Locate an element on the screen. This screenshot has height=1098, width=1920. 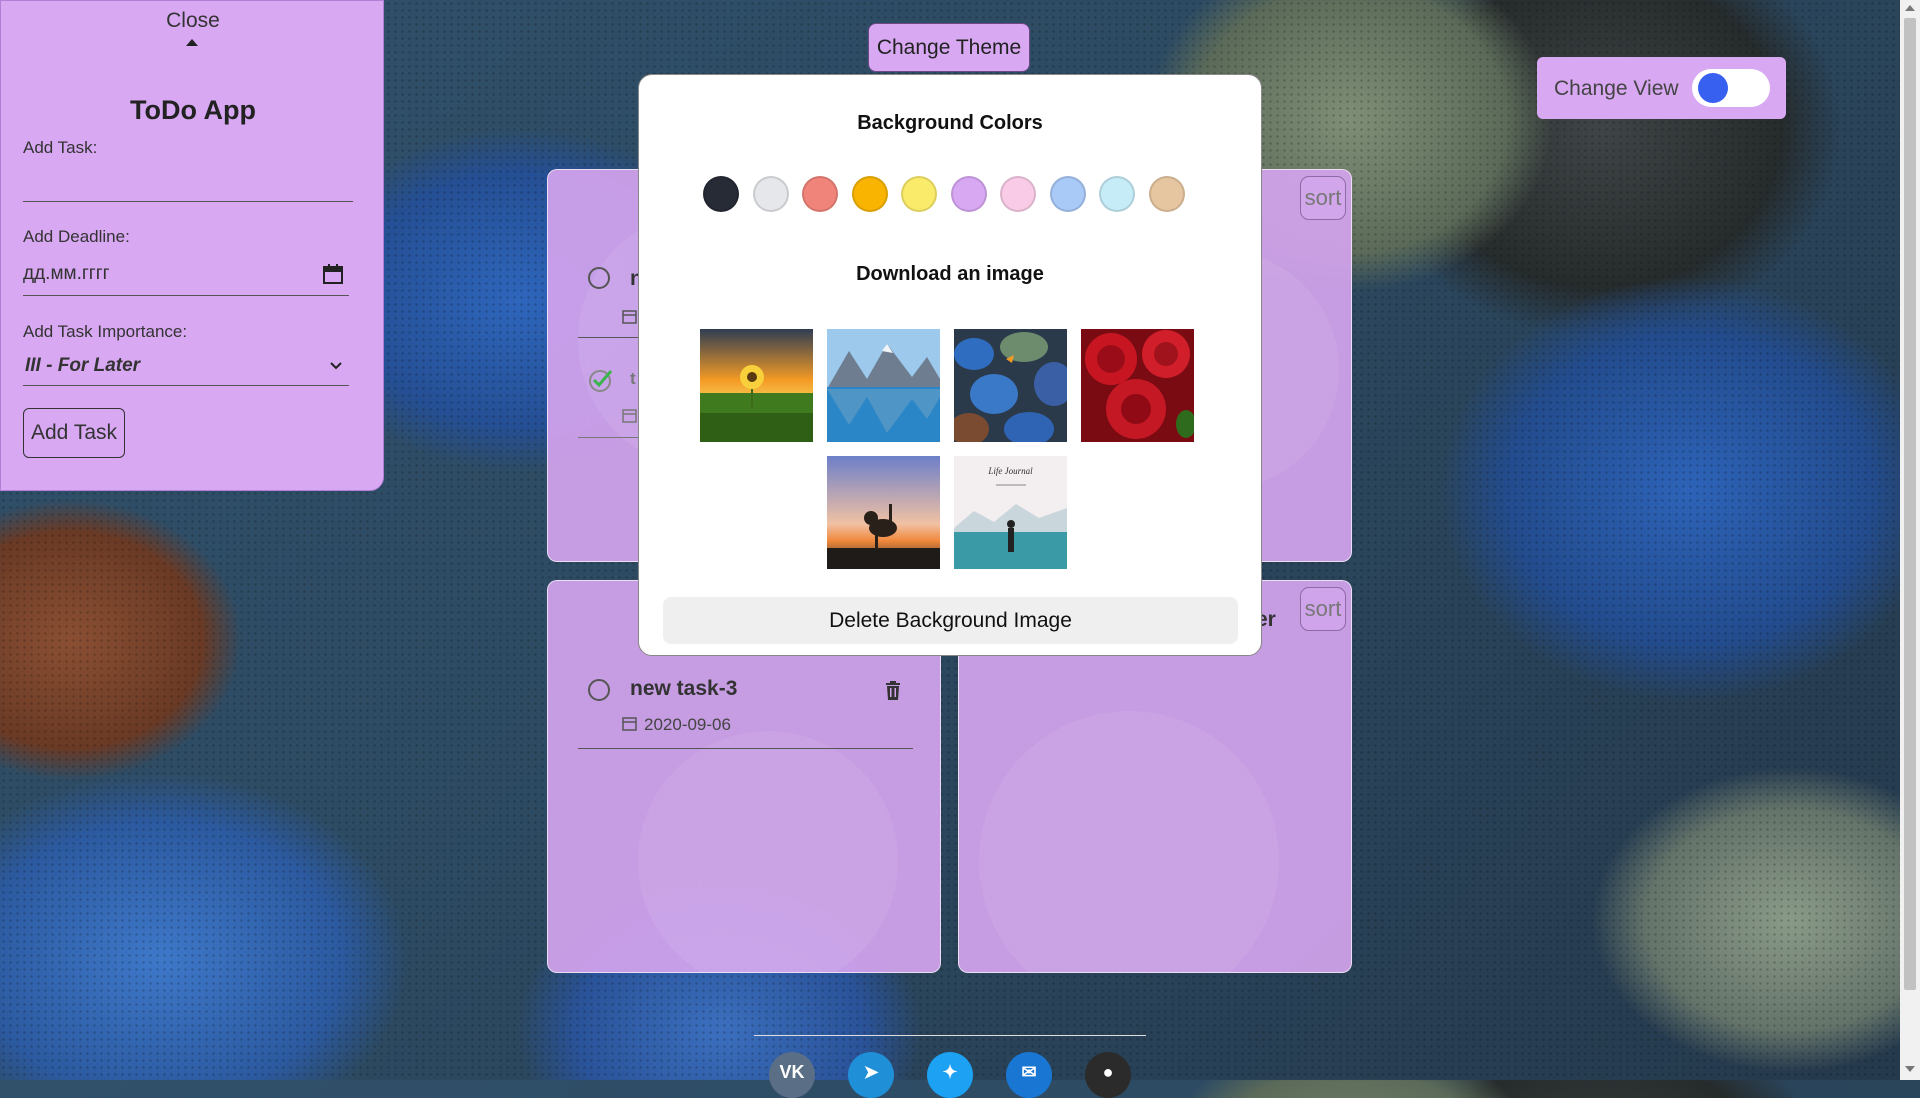
thumbnail-blue-pebbles is located at coordinates (1010, 385).